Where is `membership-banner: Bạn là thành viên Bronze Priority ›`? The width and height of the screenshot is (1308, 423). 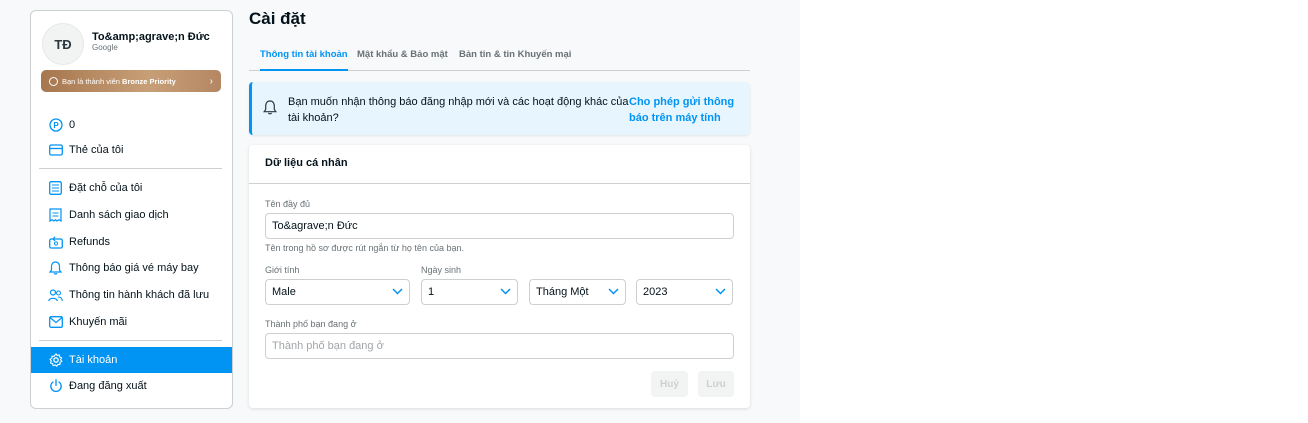 membership-banner: Bạn là thành viên Bronze Priority › is located at coordinates (131, 81).